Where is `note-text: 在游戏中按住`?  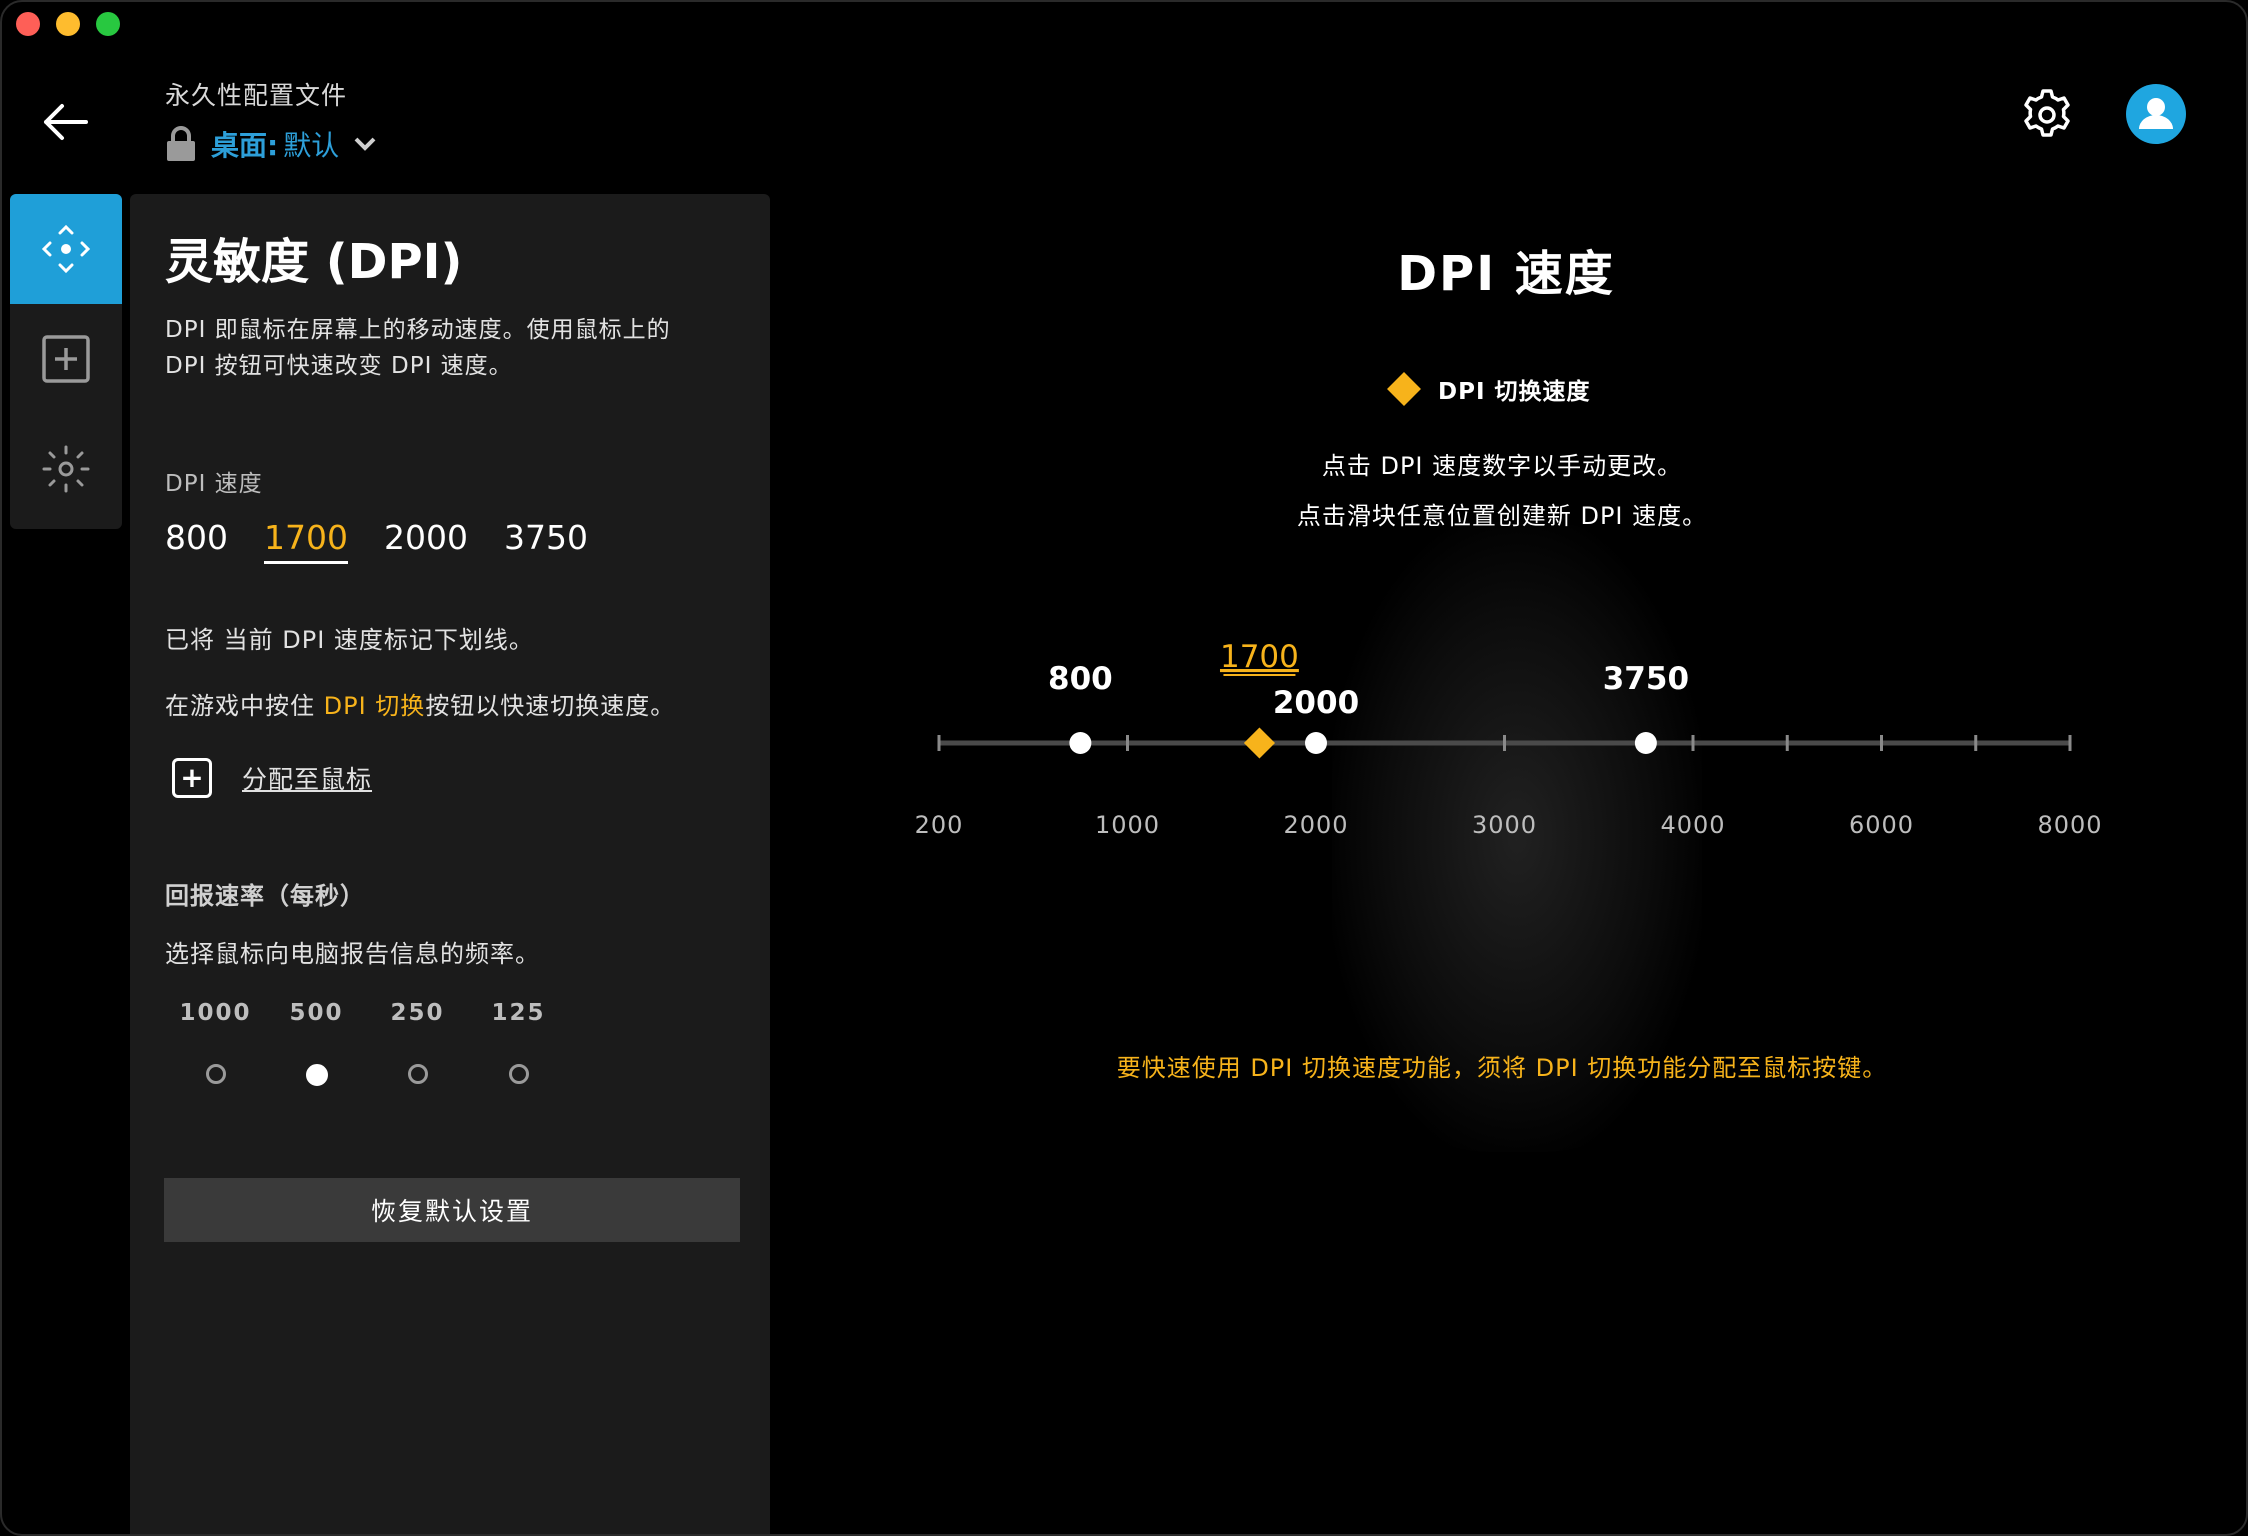 note-text: 在游戏中按住 is located at coordinates (244, 706).